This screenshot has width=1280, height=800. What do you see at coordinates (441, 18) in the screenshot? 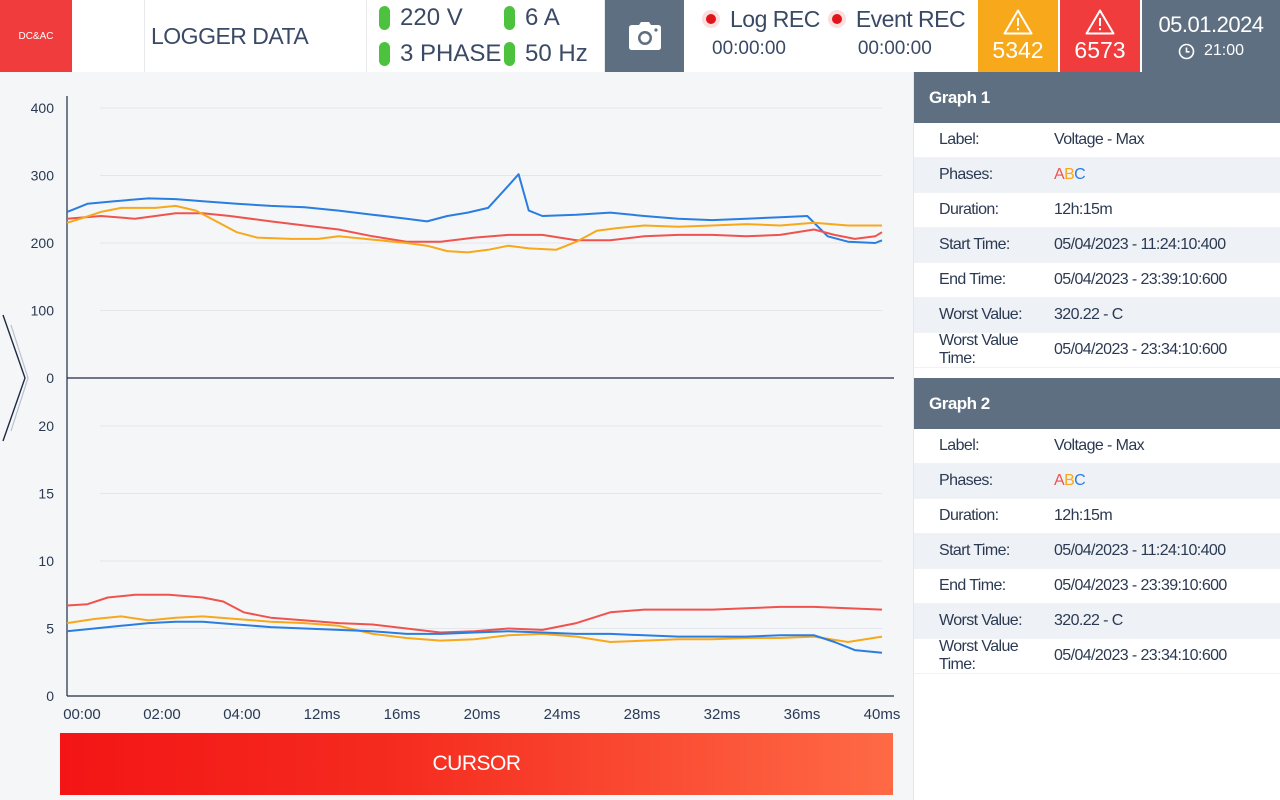
I see `voltage-status: 220 V` at bounding box center [441, 18].